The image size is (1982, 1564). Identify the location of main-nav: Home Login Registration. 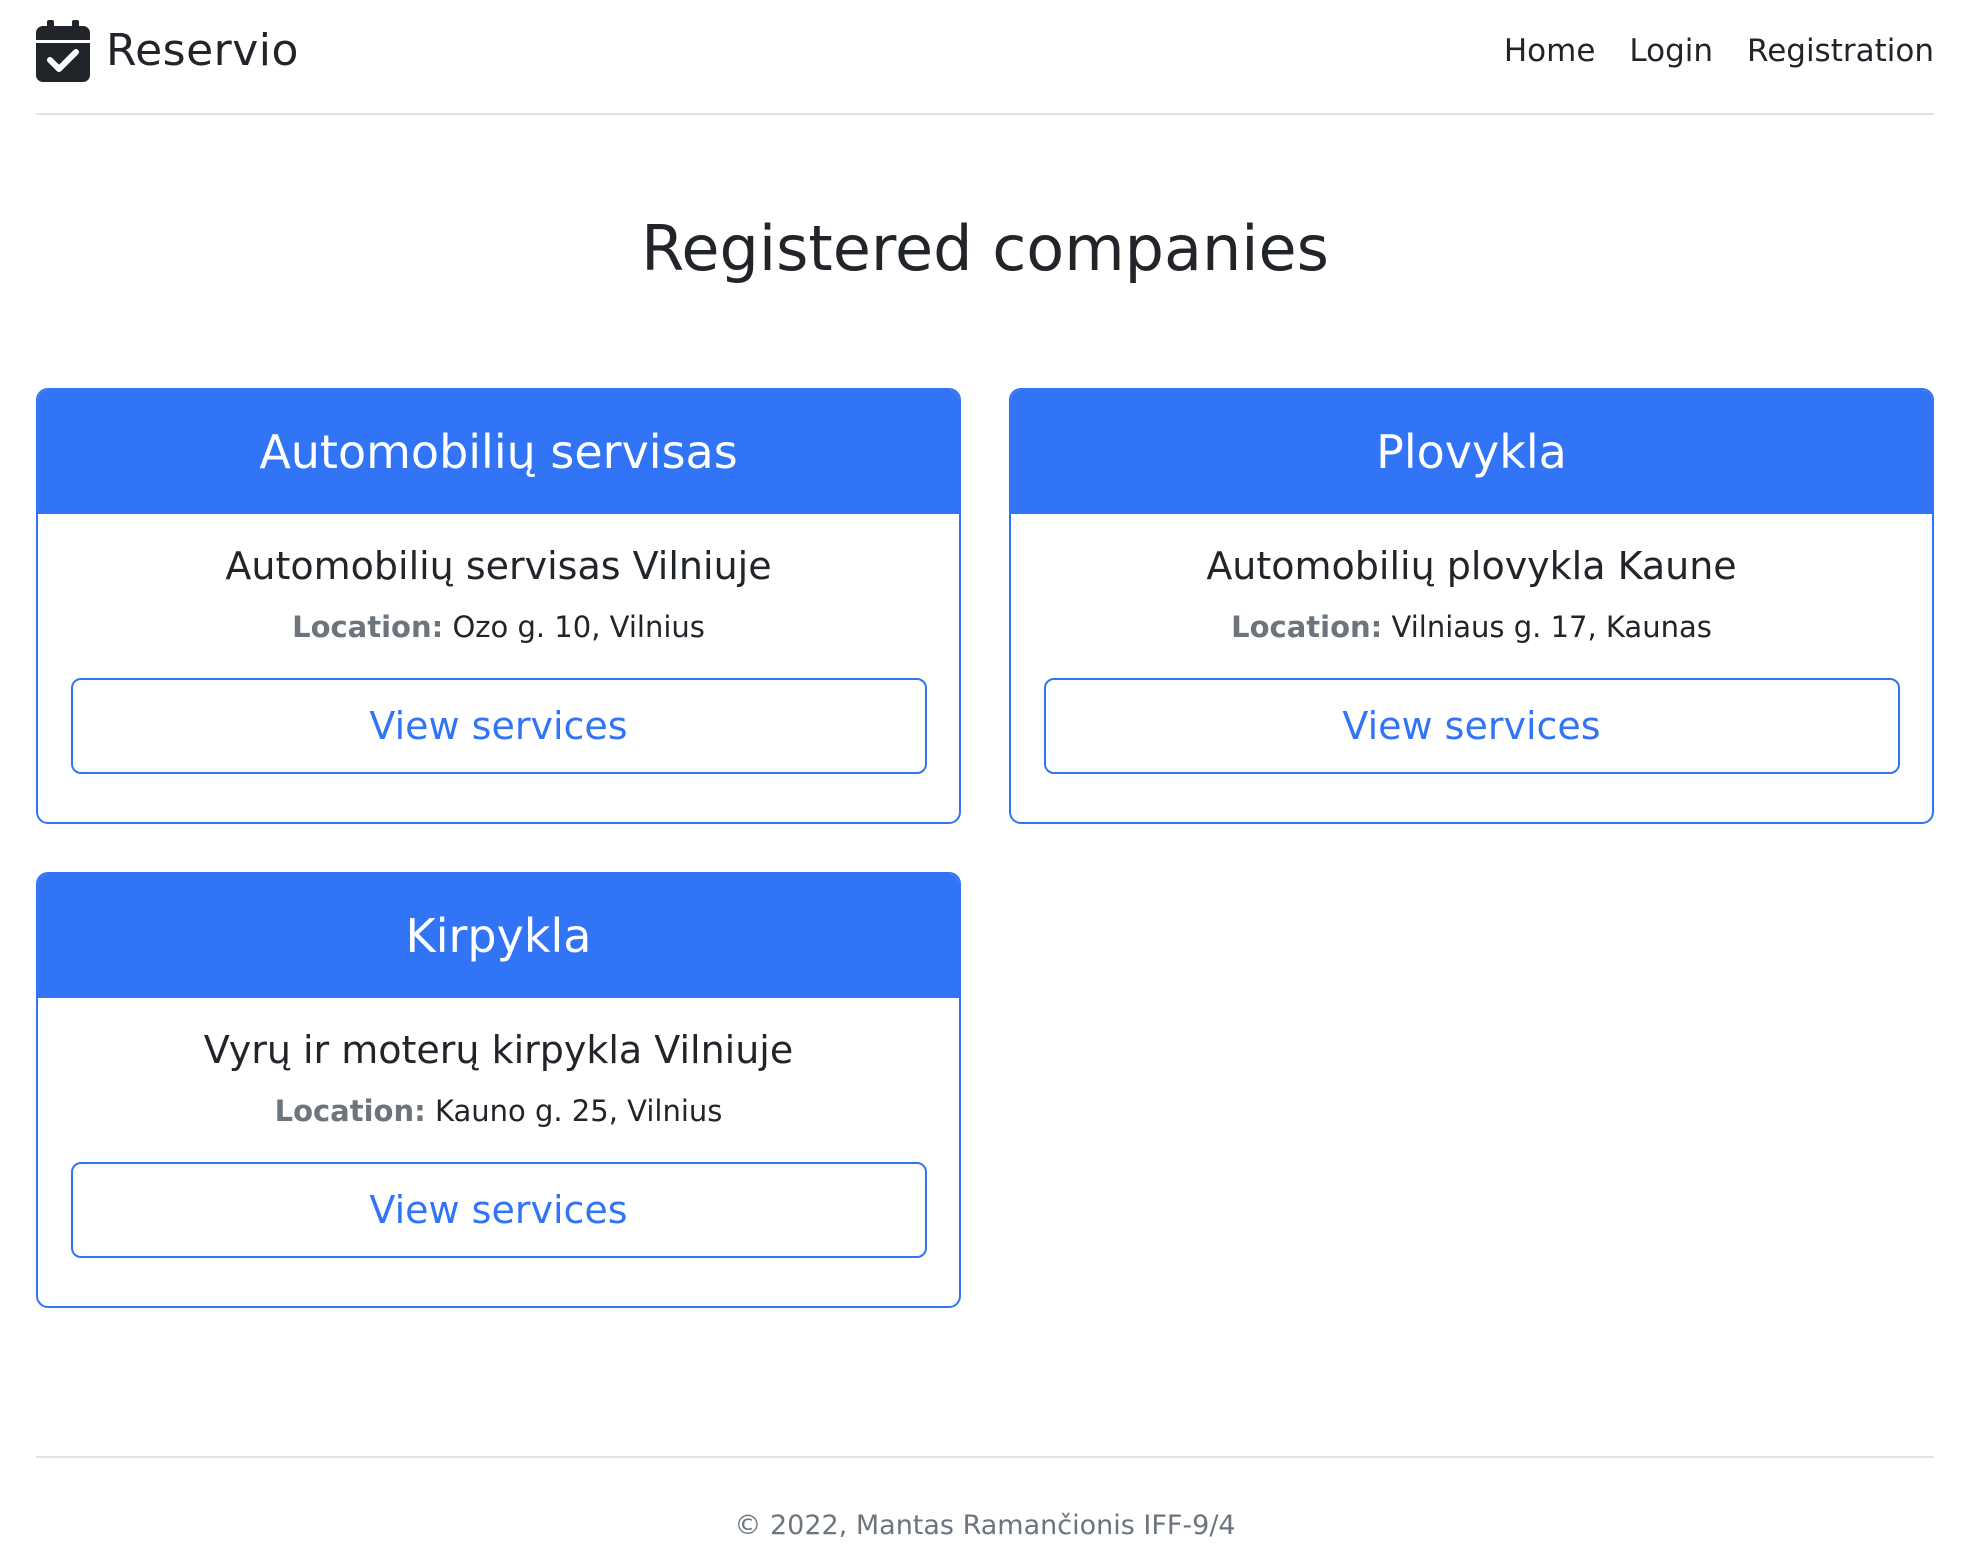
(1719, 51).